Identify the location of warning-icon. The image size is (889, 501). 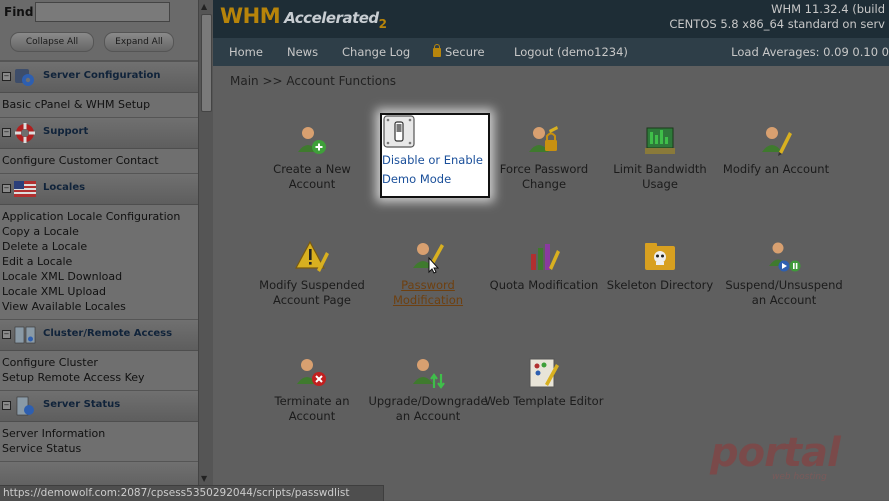
(312, 257).